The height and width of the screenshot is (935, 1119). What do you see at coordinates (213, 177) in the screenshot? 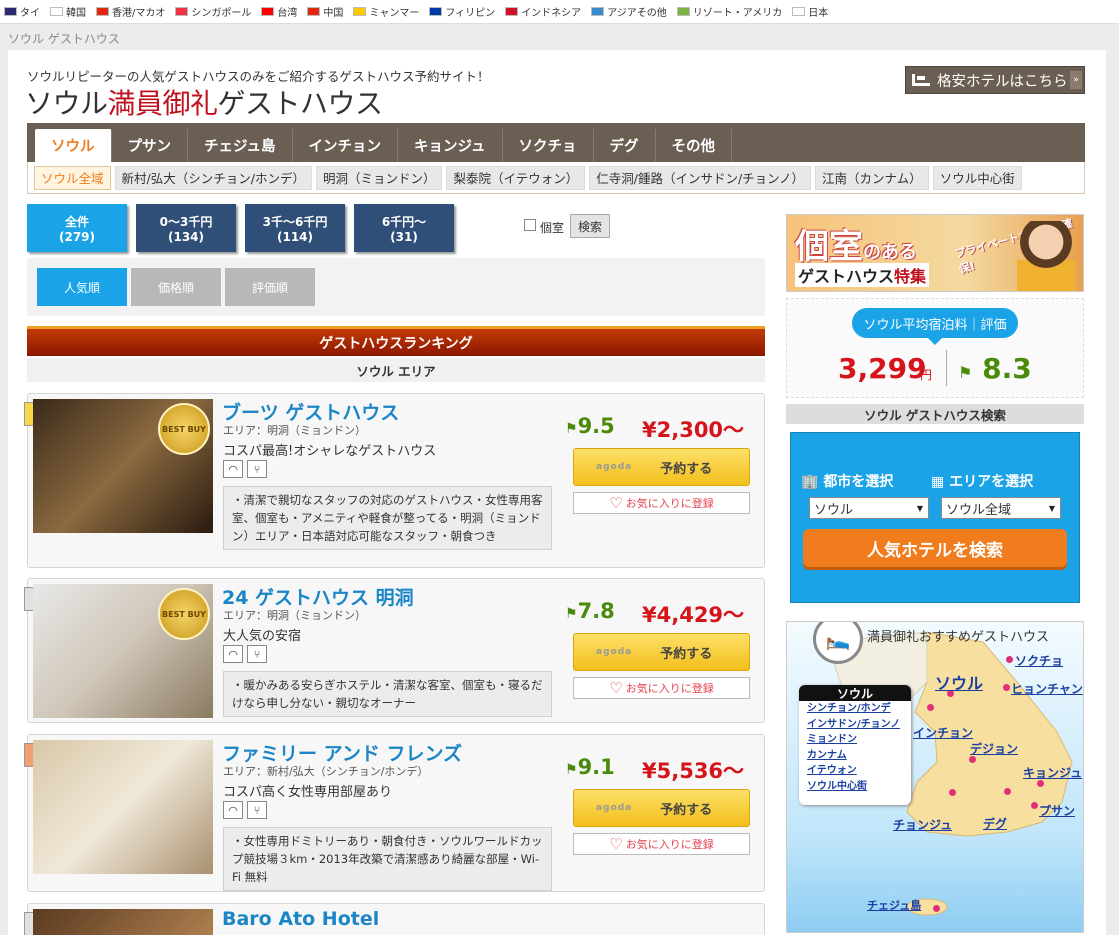
I see `subtab-area: 新村/弘大（シンチョン/ホンデ）` at bounding box center [213, 177].